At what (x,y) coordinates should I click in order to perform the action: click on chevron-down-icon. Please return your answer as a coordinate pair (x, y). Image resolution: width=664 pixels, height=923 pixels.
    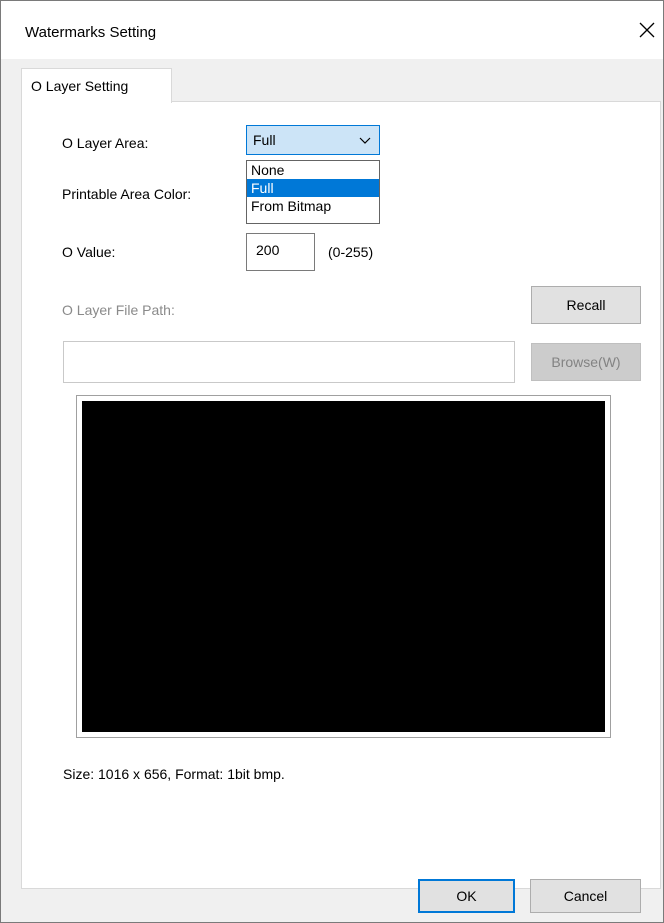
    Looking at the image, I should click on (365, 140).